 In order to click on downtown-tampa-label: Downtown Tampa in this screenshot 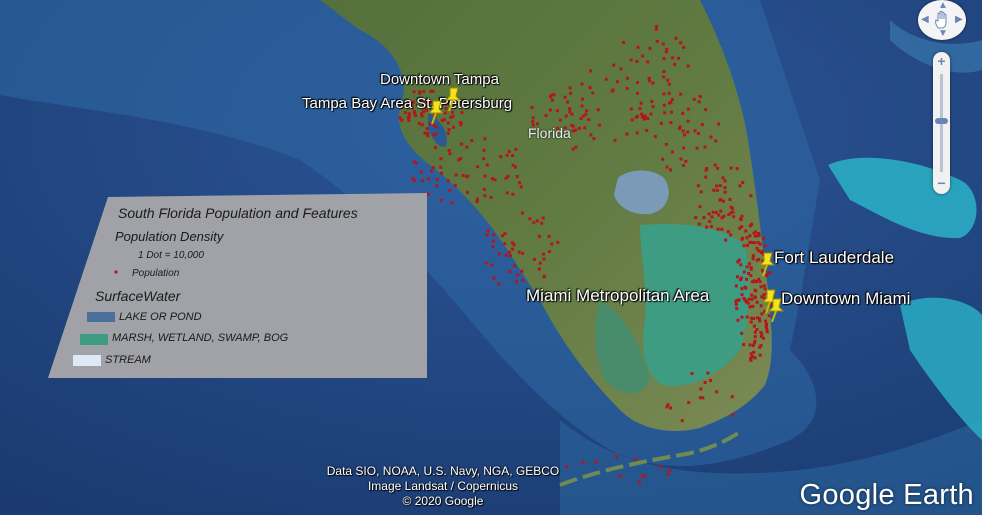, I will do `click(439, 79)`.